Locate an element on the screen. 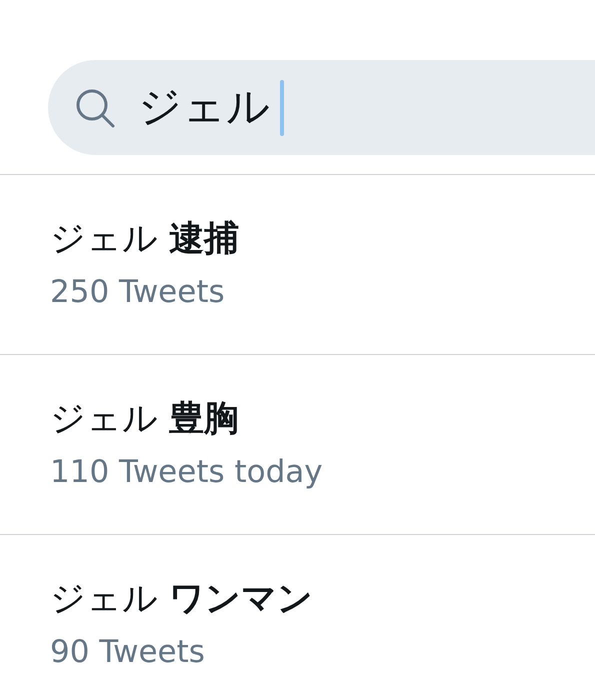 The width and height of the screenshot is (595, 698). suggestion-title: ジェル ワンマン is located at coordinates (182, 599).